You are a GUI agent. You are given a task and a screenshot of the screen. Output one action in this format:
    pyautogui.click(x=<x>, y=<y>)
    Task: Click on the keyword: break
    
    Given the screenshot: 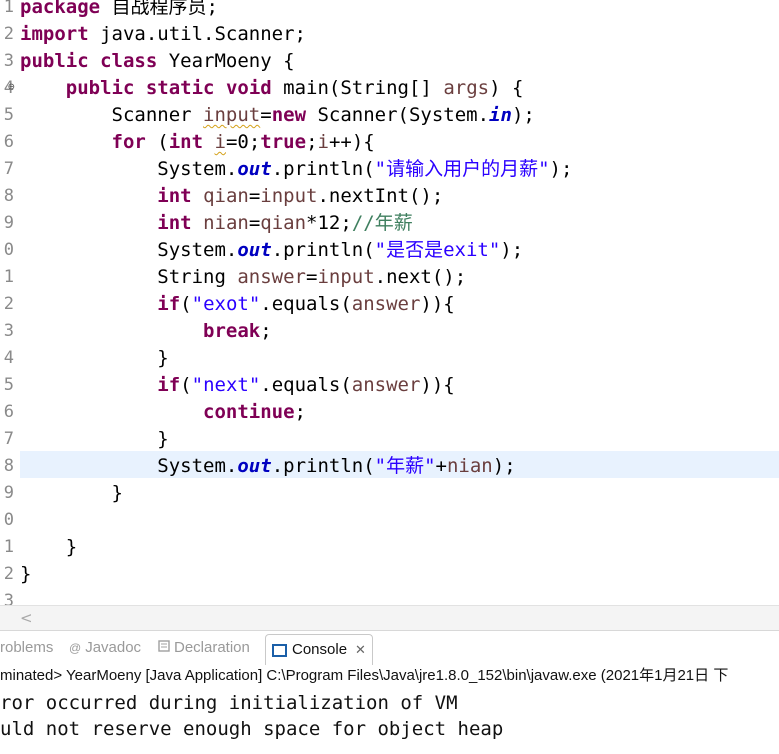 What is the action you would take?
    pyautogui.click(x=232, y=331)
    